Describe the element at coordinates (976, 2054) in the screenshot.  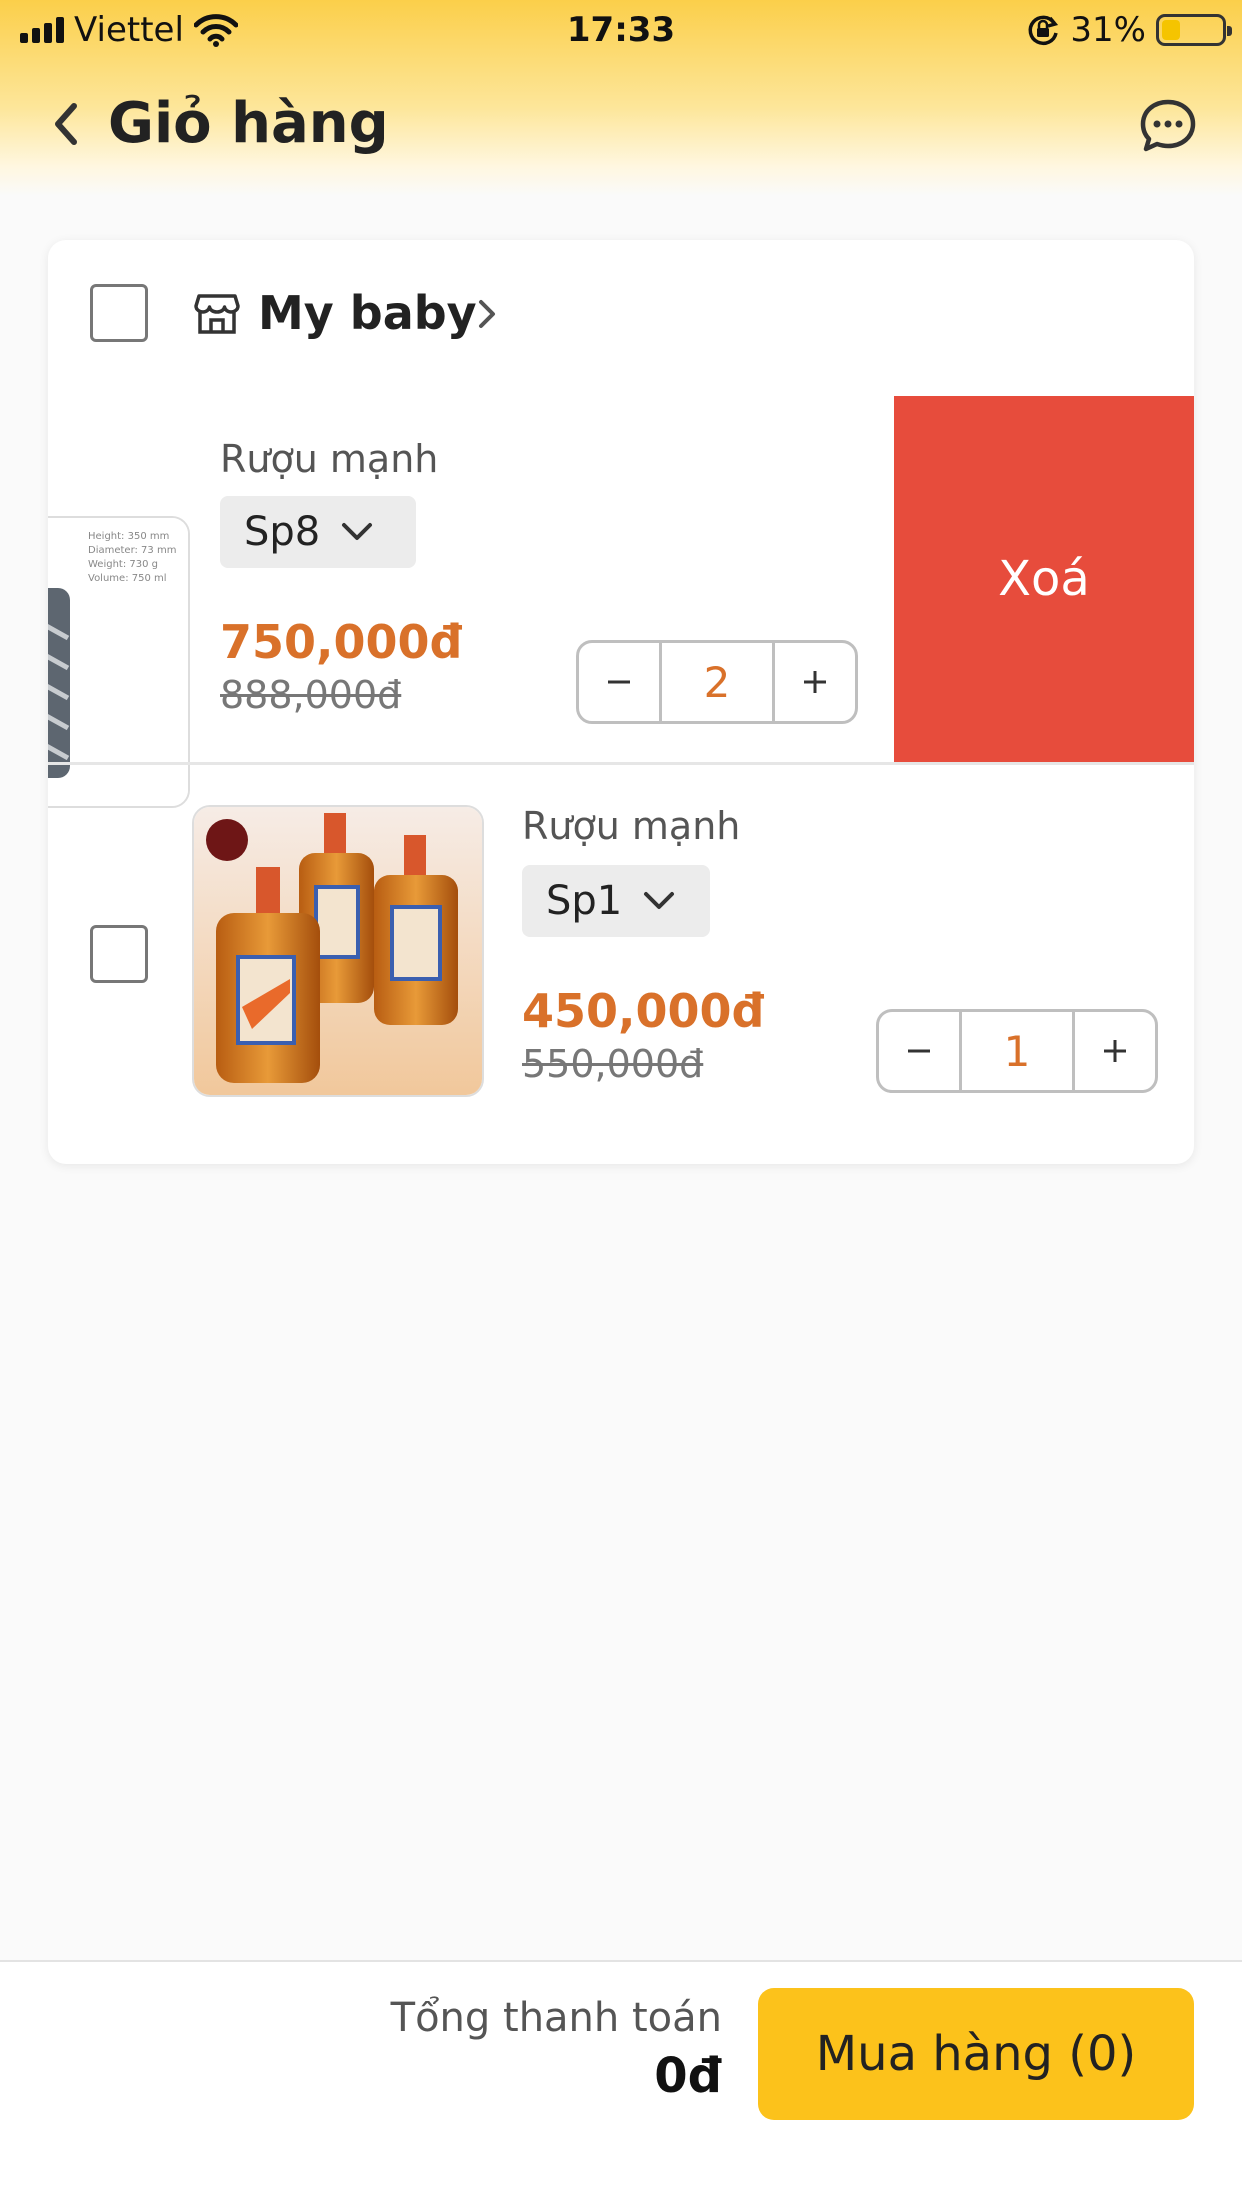
I see `buy-button: Mua hàng (0)` at that location.